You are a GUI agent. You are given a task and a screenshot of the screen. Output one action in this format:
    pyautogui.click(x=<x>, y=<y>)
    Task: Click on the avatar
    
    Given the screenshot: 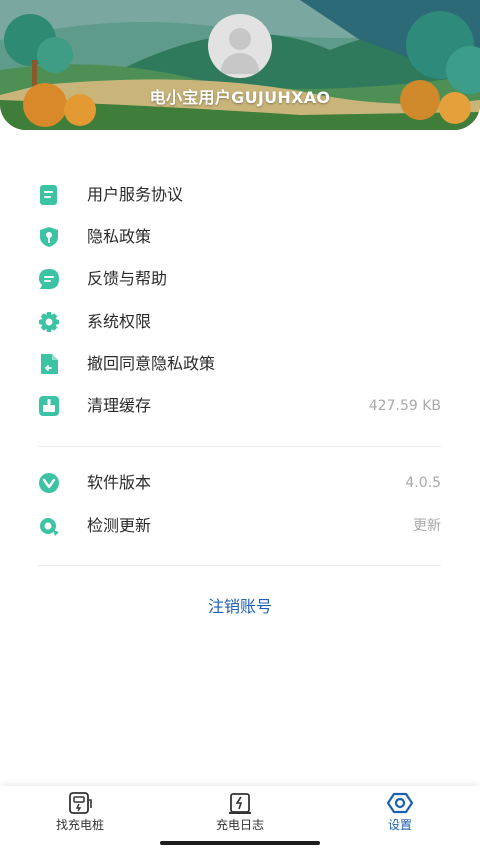 What is the action you would take?
    pyautogui.click(x=240, y=46)
    